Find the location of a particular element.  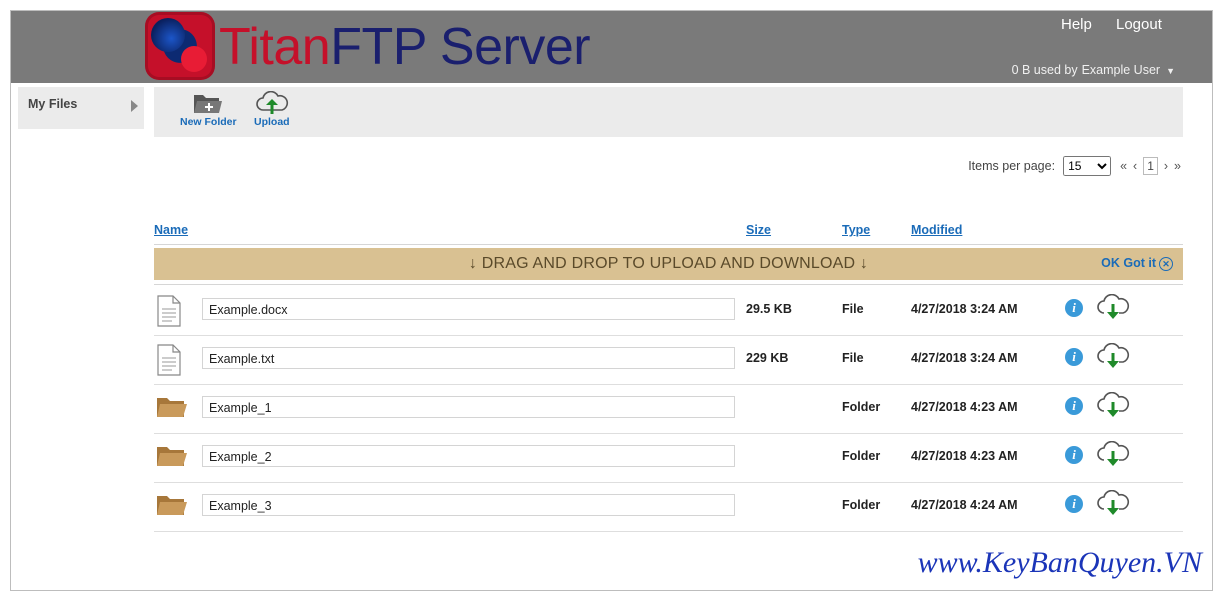

new-folder-icon is located at coordinates (208, 104).